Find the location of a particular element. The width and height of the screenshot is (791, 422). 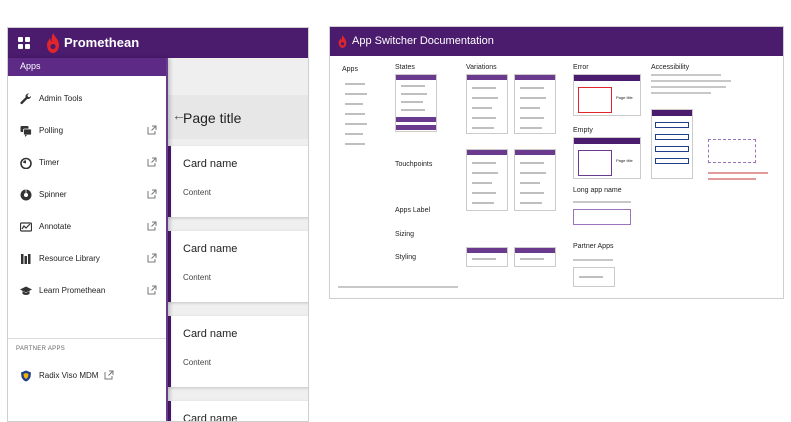

page-title: Page title is located at coordinates (212, 118).